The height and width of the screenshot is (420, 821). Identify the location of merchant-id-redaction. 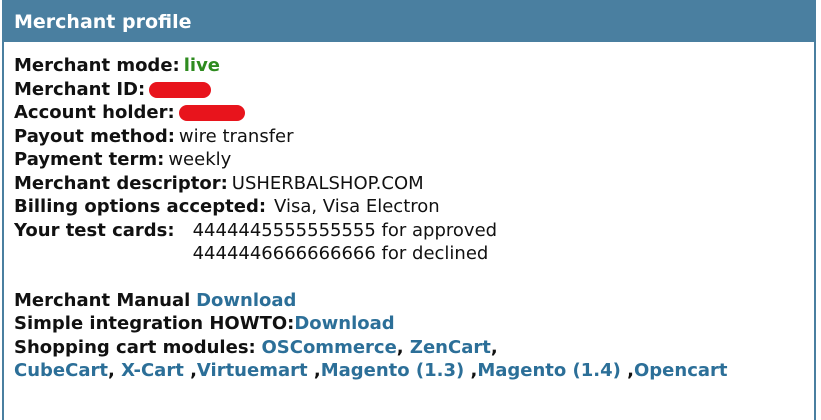
(180, 89).